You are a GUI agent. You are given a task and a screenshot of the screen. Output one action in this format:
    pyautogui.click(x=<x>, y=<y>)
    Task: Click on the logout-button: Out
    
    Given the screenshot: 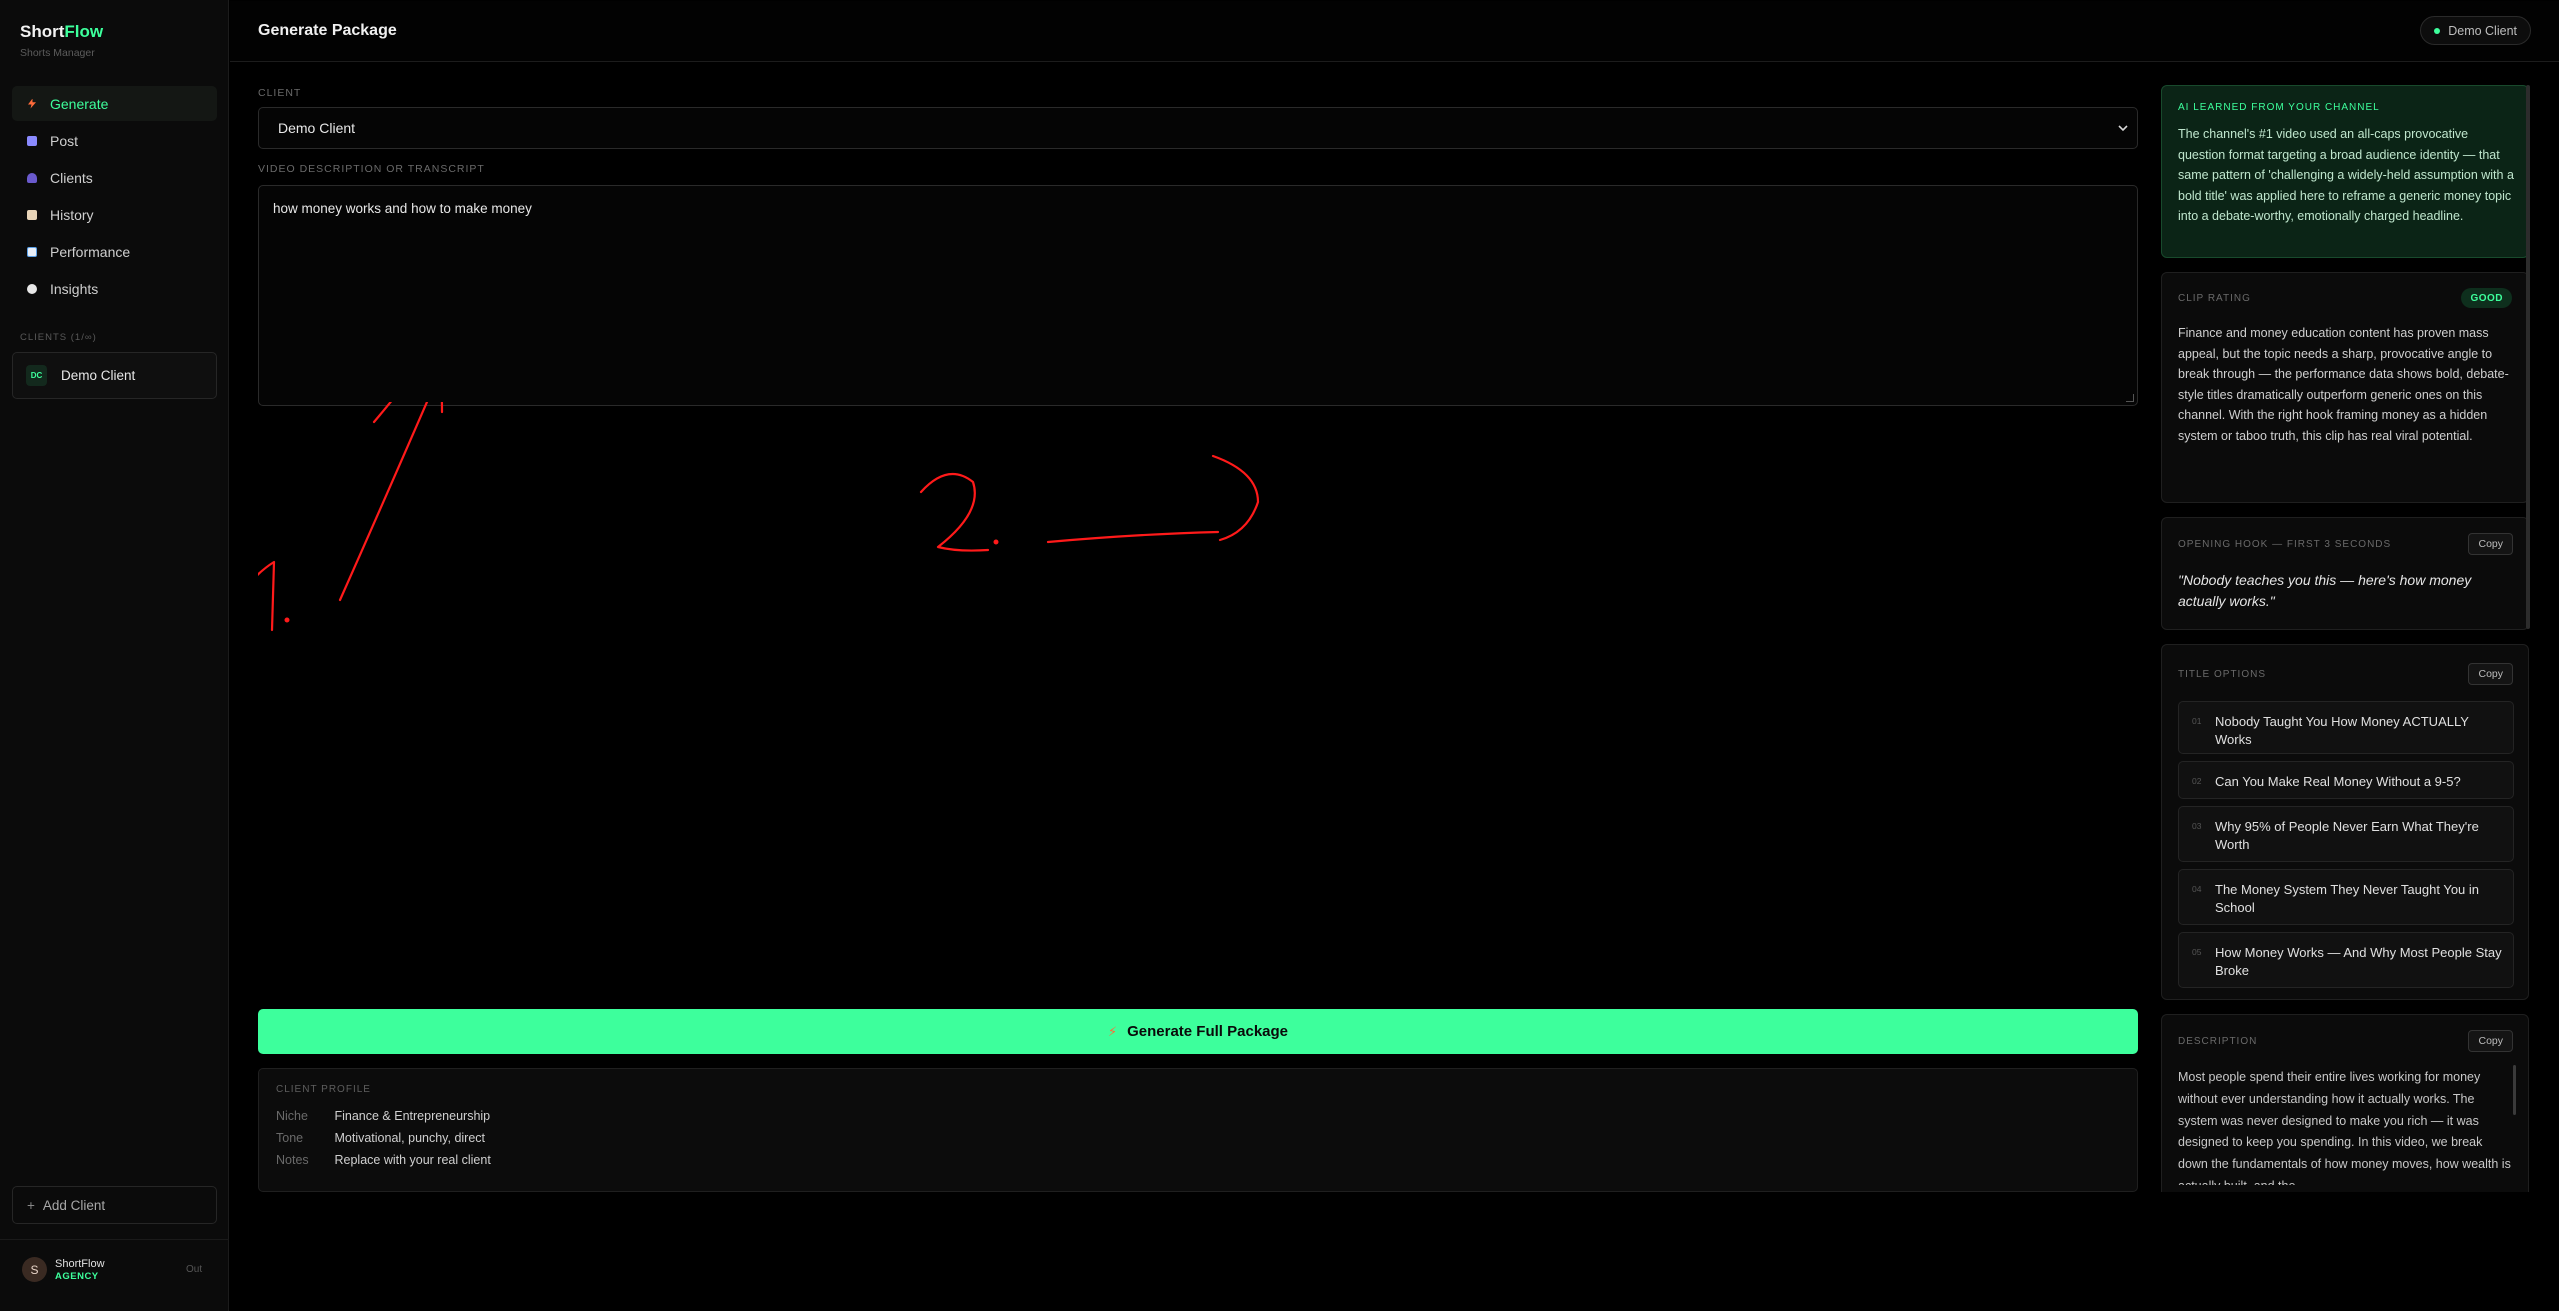 What is the action you would take?
    pyautogui.click(x=194, y=1269)
    